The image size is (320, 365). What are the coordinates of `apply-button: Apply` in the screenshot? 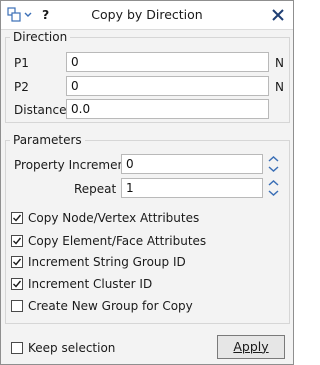 It's located at (251, 347).